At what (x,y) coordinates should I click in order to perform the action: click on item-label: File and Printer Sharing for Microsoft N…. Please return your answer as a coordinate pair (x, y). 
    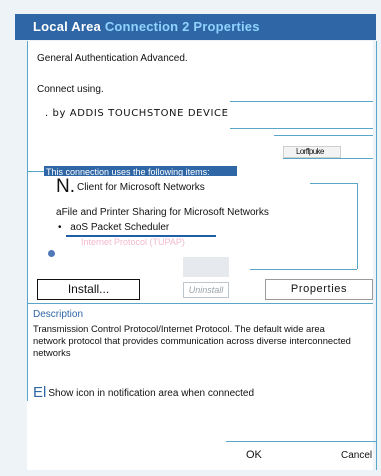
    Looking at the image, I should click on (165, 212).